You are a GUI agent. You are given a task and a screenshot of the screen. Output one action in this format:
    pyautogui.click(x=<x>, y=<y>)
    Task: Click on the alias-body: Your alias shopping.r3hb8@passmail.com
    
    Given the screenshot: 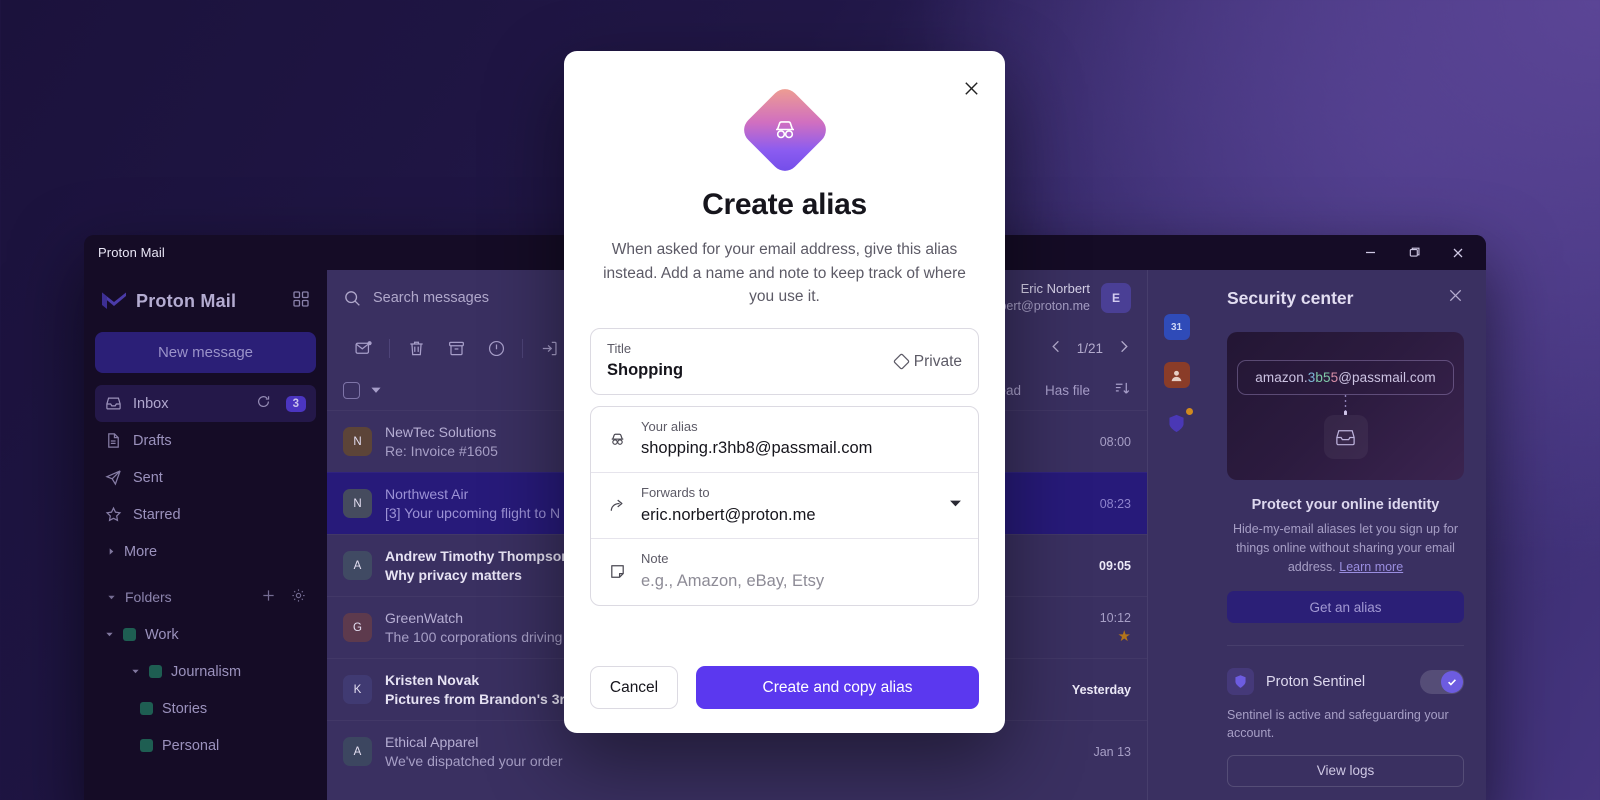 What is the action you would take?
    pyautogui.click(x=801, y=439)
    